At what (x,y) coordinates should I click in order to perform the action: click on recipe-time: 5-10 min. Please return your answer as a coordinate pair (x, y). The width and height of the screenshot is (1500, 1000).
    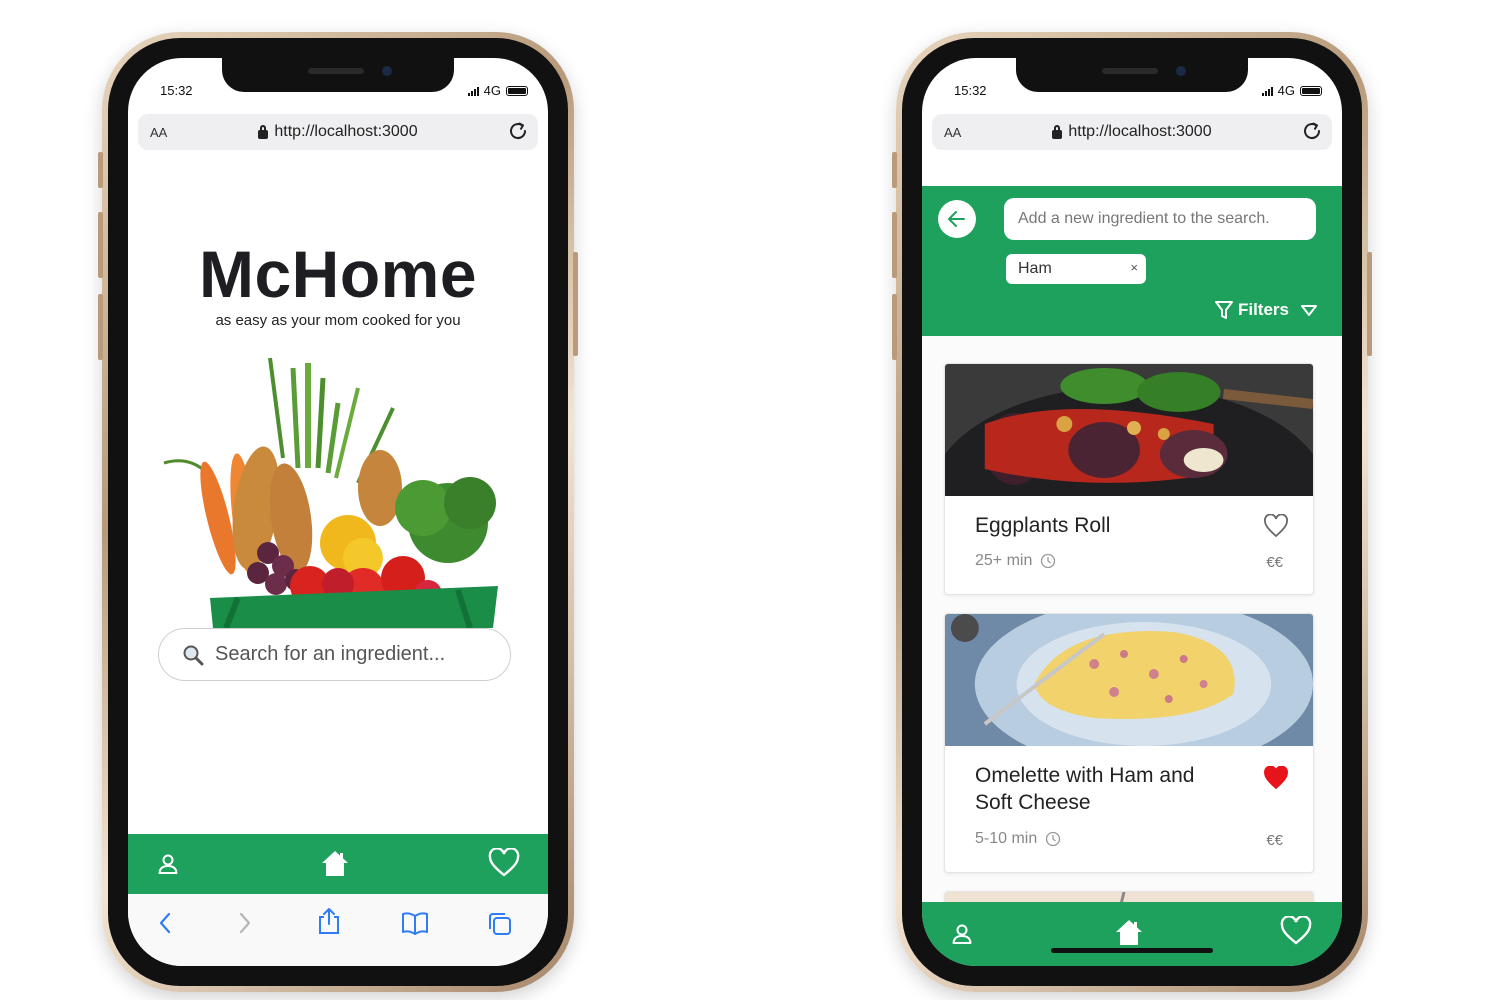
    Looking at the image, I should click on (1018, 839).